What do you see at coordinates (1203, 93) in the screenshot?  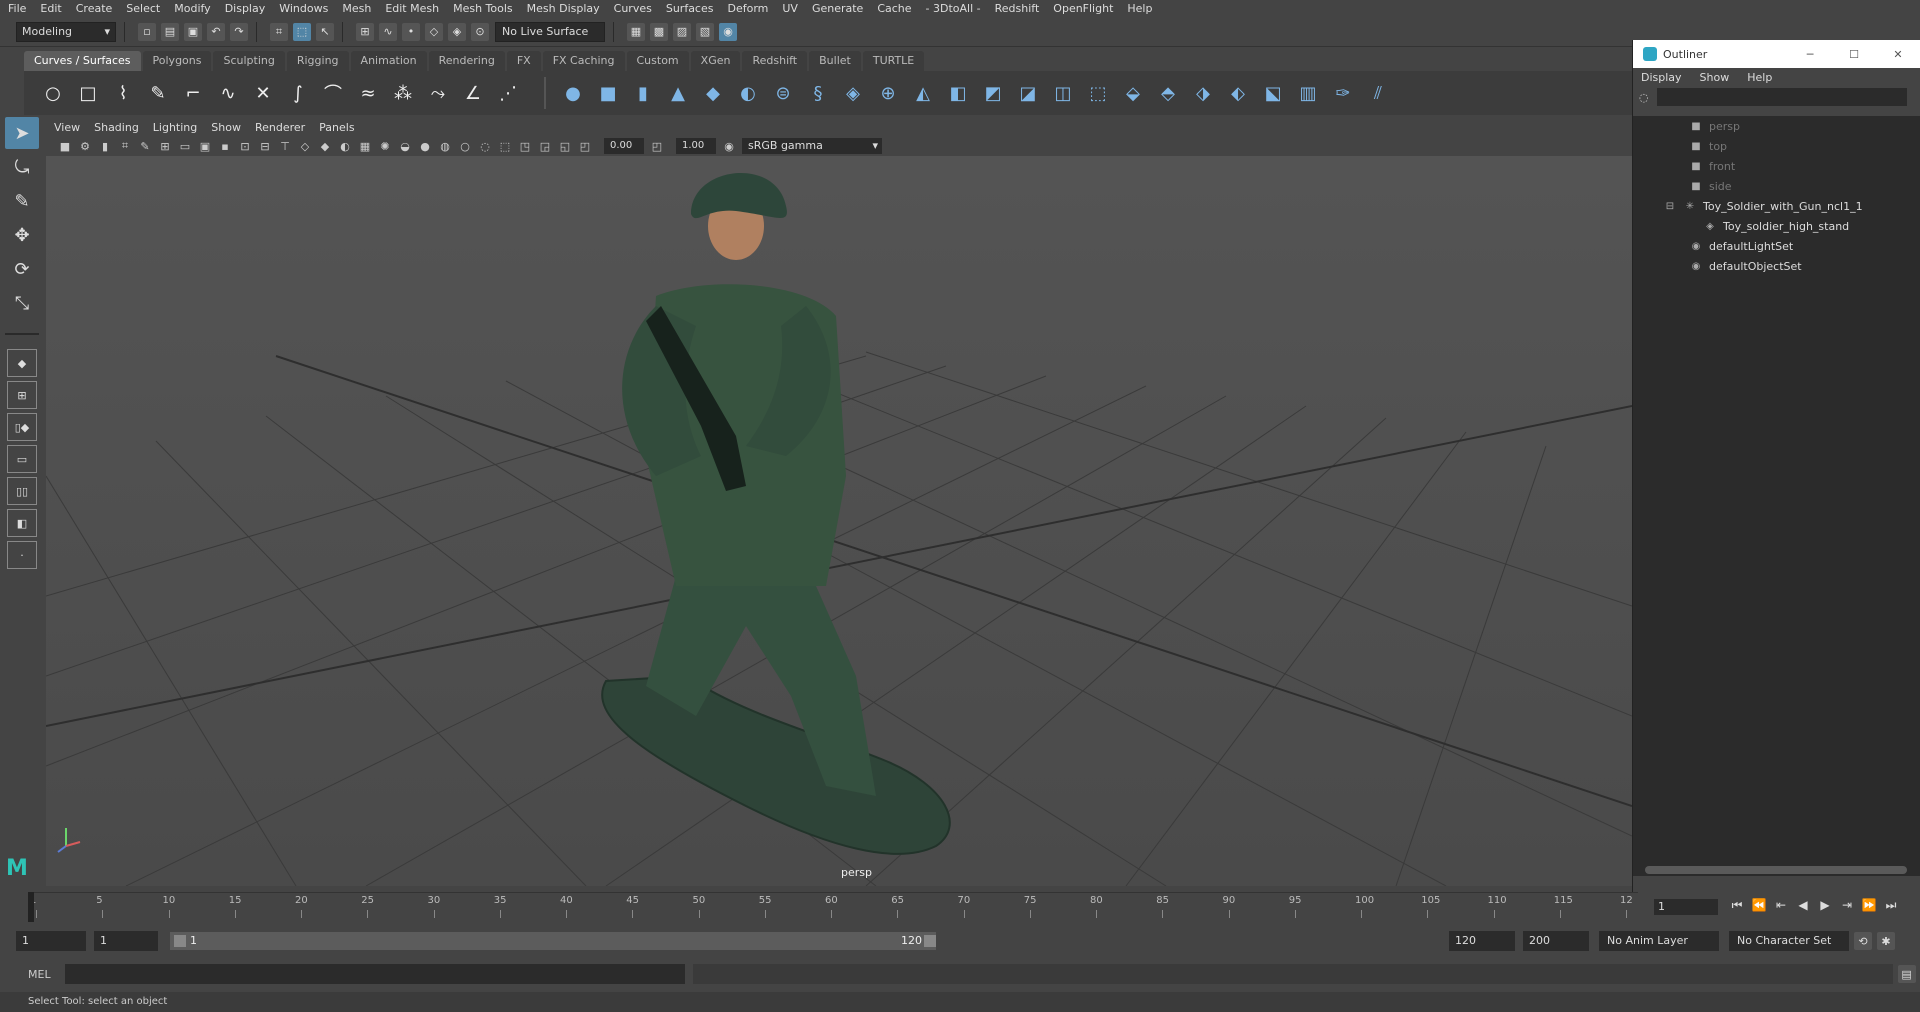 I see `attach-surface-icon: ⬗` at bounding box center [1203, 93].